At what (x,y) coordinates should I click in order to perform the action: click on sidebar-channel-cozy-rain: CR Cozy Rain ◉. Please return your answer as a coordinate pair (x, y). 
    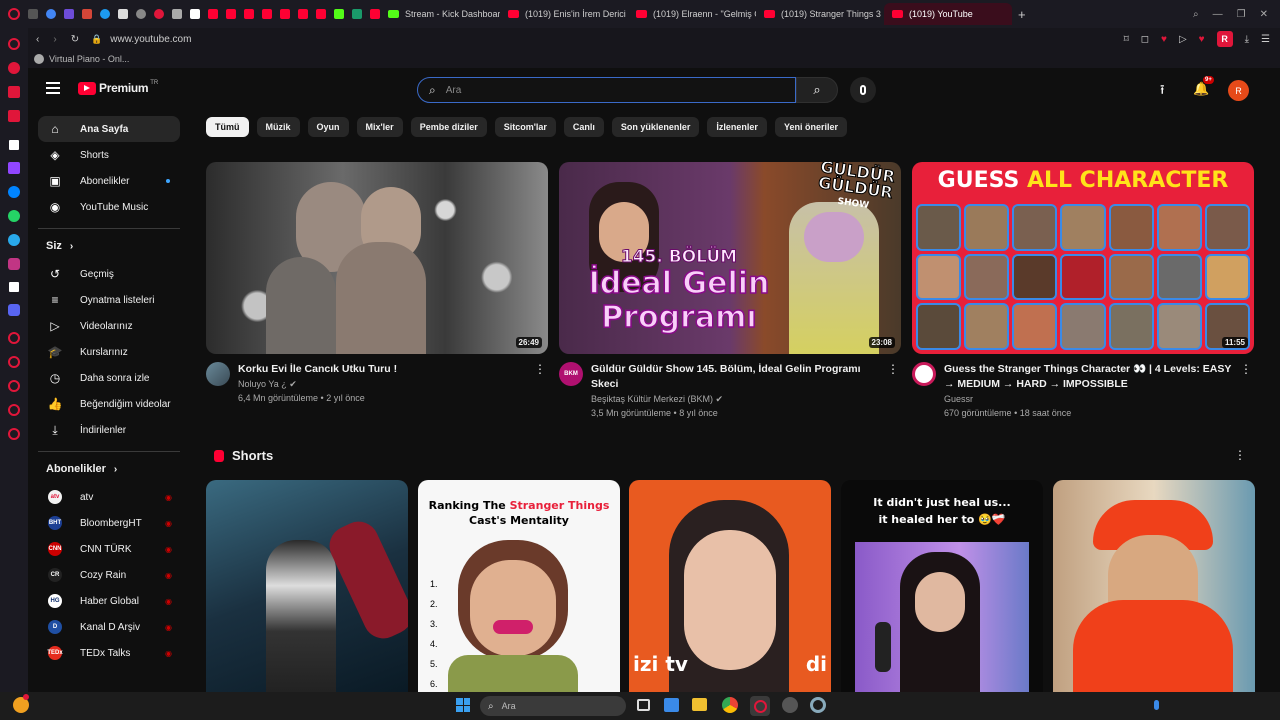
    Looking at the image, I should click on (109, 575).